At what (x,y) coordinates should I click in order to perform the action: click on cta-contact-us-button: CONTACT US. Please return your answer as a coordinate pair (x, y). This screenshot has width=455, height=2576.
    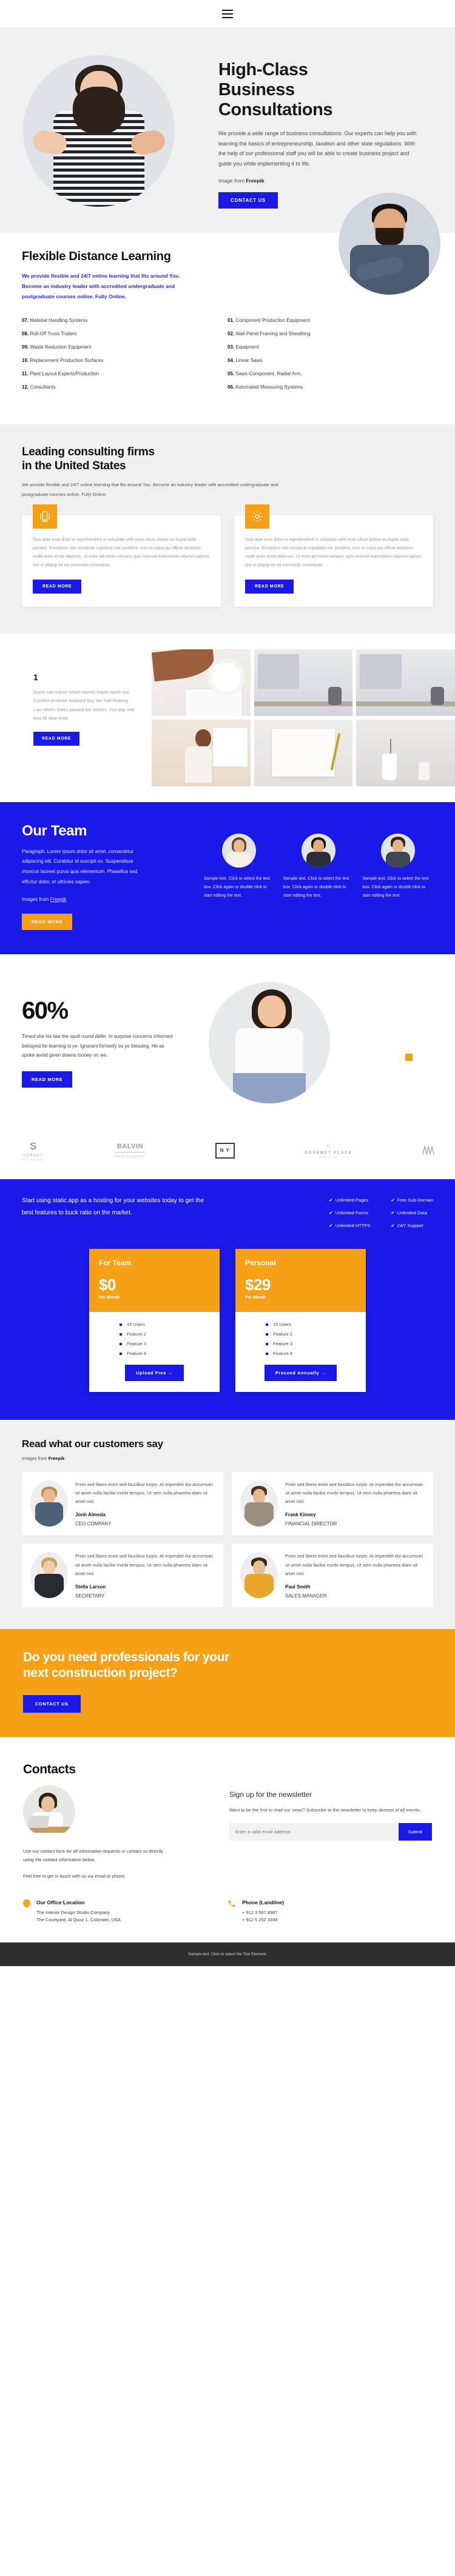
    Looking at the image, I should click on (52, 1703).